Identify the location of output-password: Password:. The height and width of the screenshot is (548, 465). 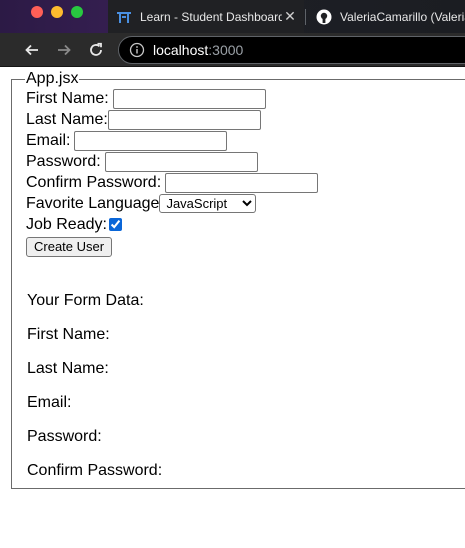
(64, 436).